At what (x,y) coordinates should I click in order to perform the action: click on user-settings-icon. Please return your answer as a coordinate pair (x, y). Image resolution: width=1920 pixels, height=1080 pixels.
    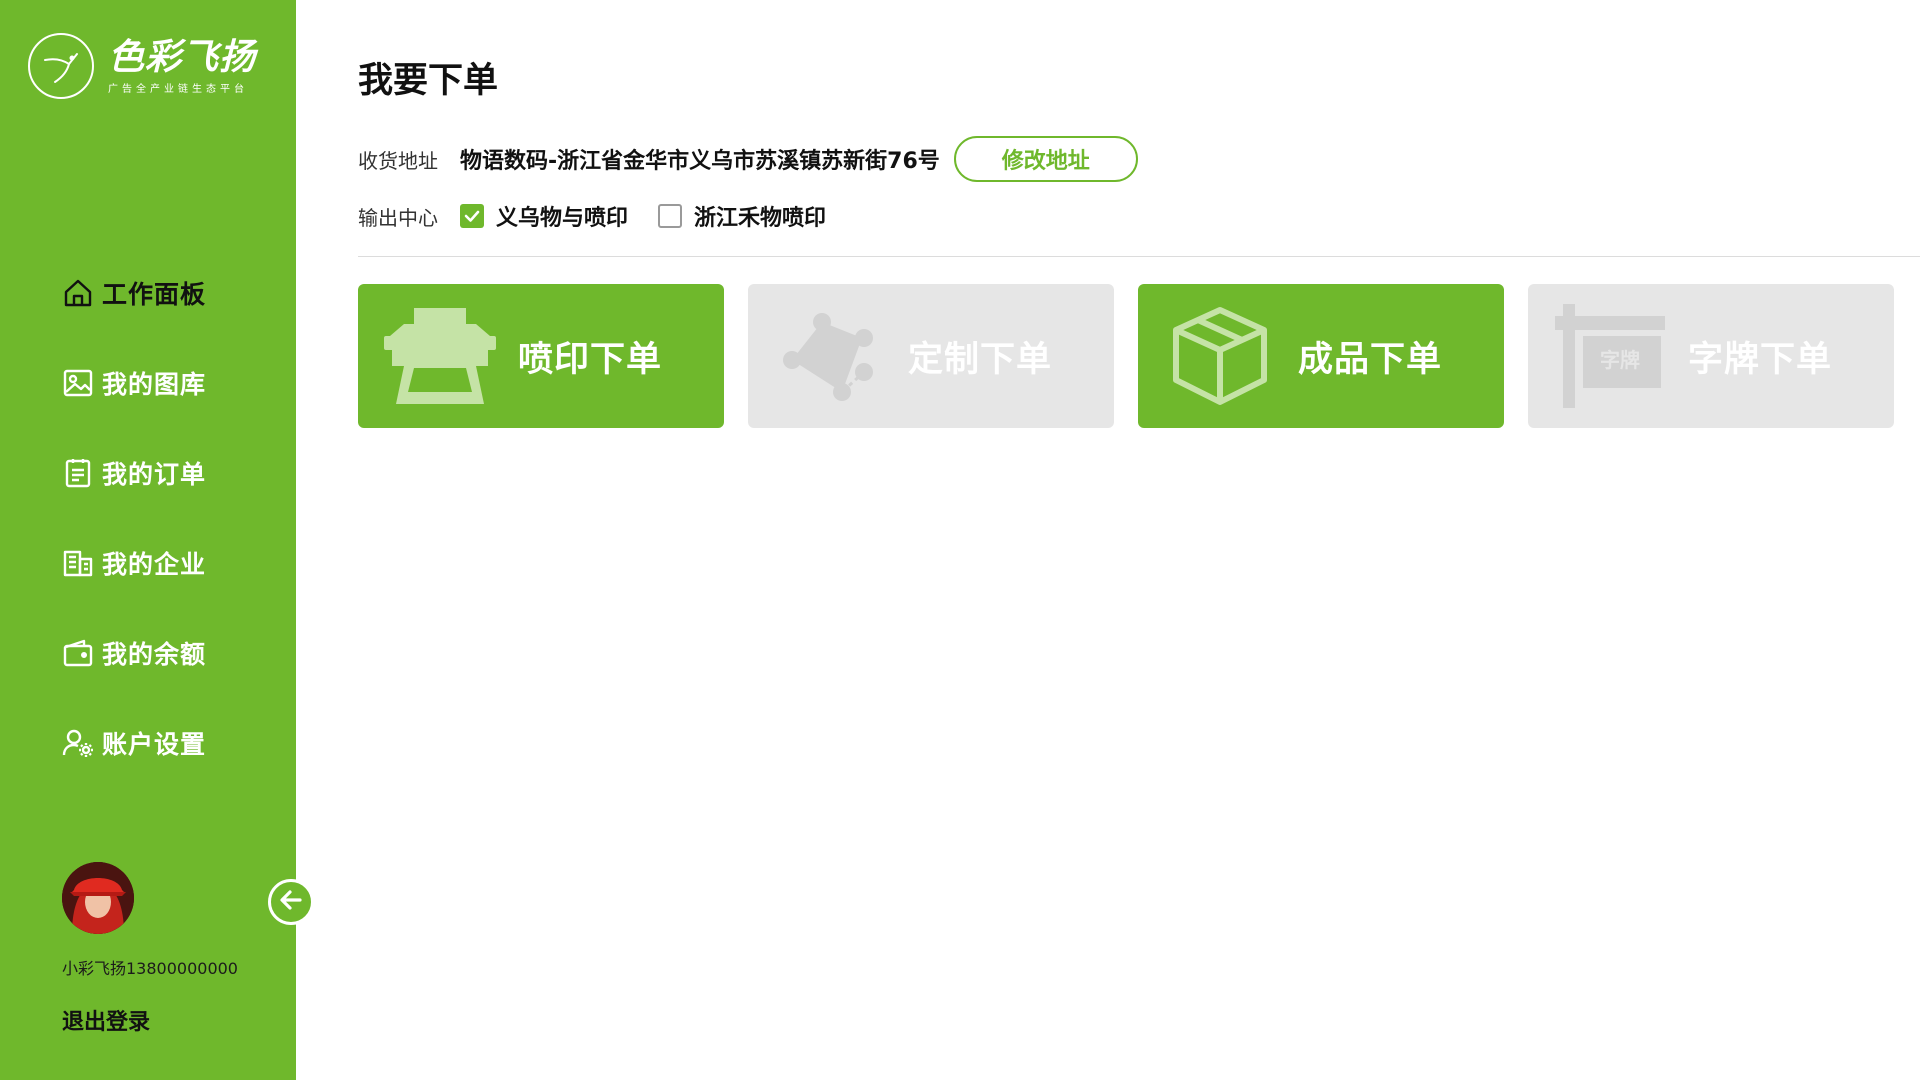
    Looking at the image, I should click on (78, 743).